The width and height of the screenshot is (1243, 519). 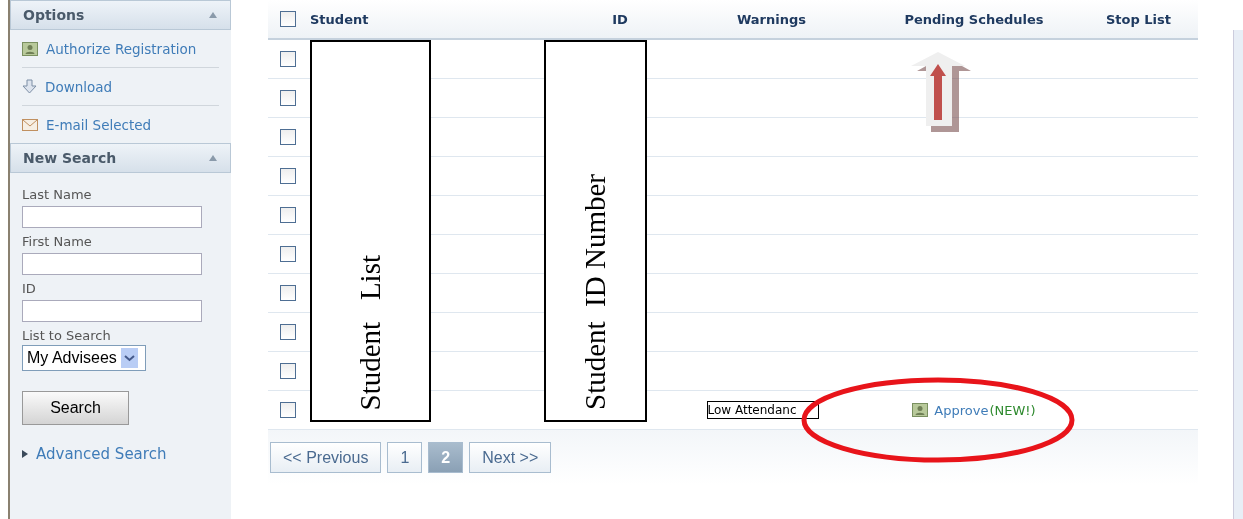 I want to click on new-note: (NEW!), so click(x=1012, y=410).